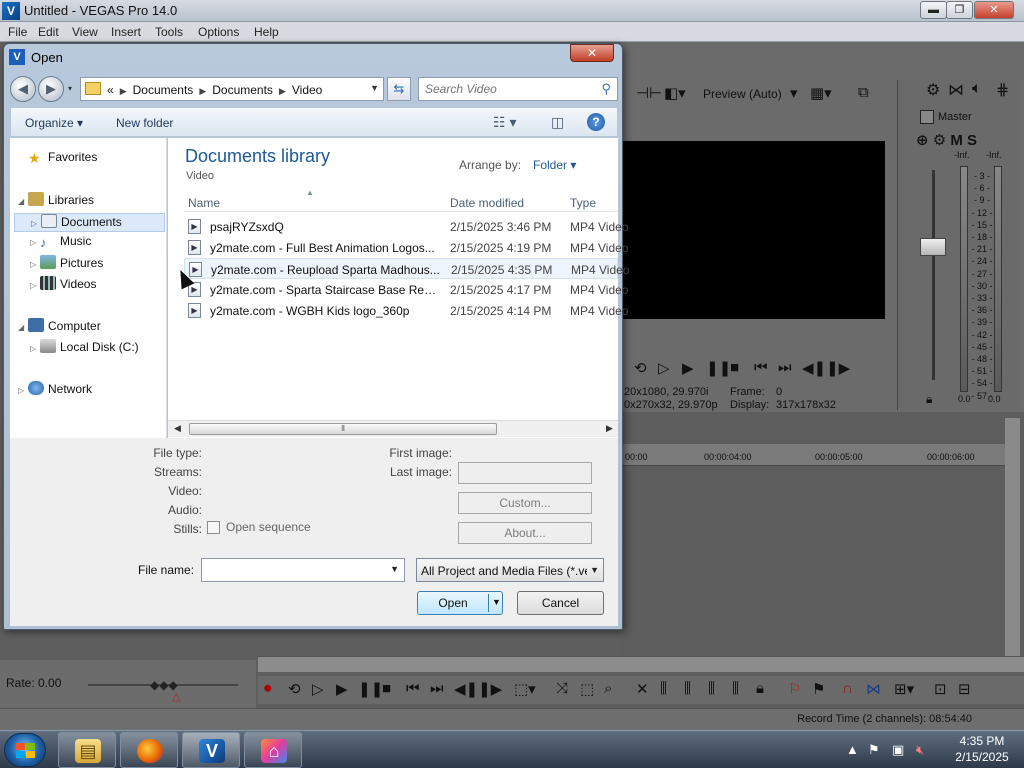  I want to click on timeline-vertical-scrollbar, so click(1012, 538).